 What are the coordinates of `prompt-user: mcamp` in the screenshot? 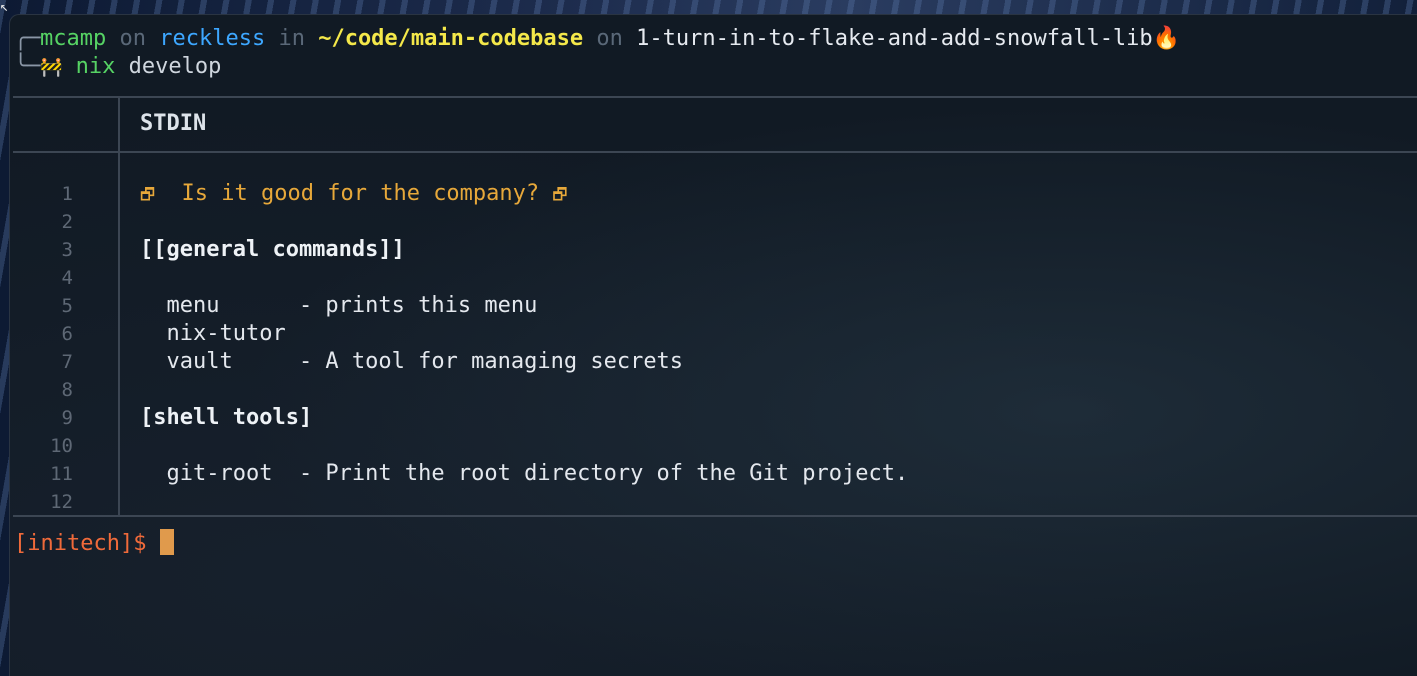 It's located at (73, 38).